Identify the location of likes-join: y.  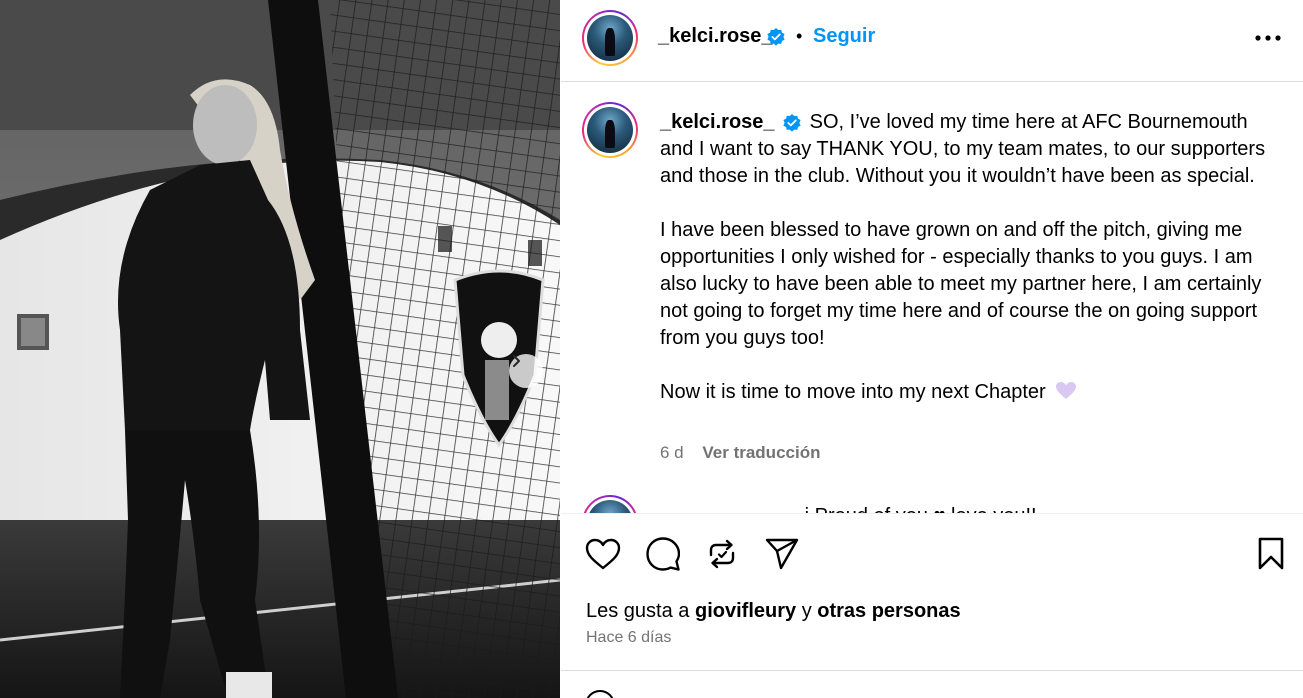
(806, 611).